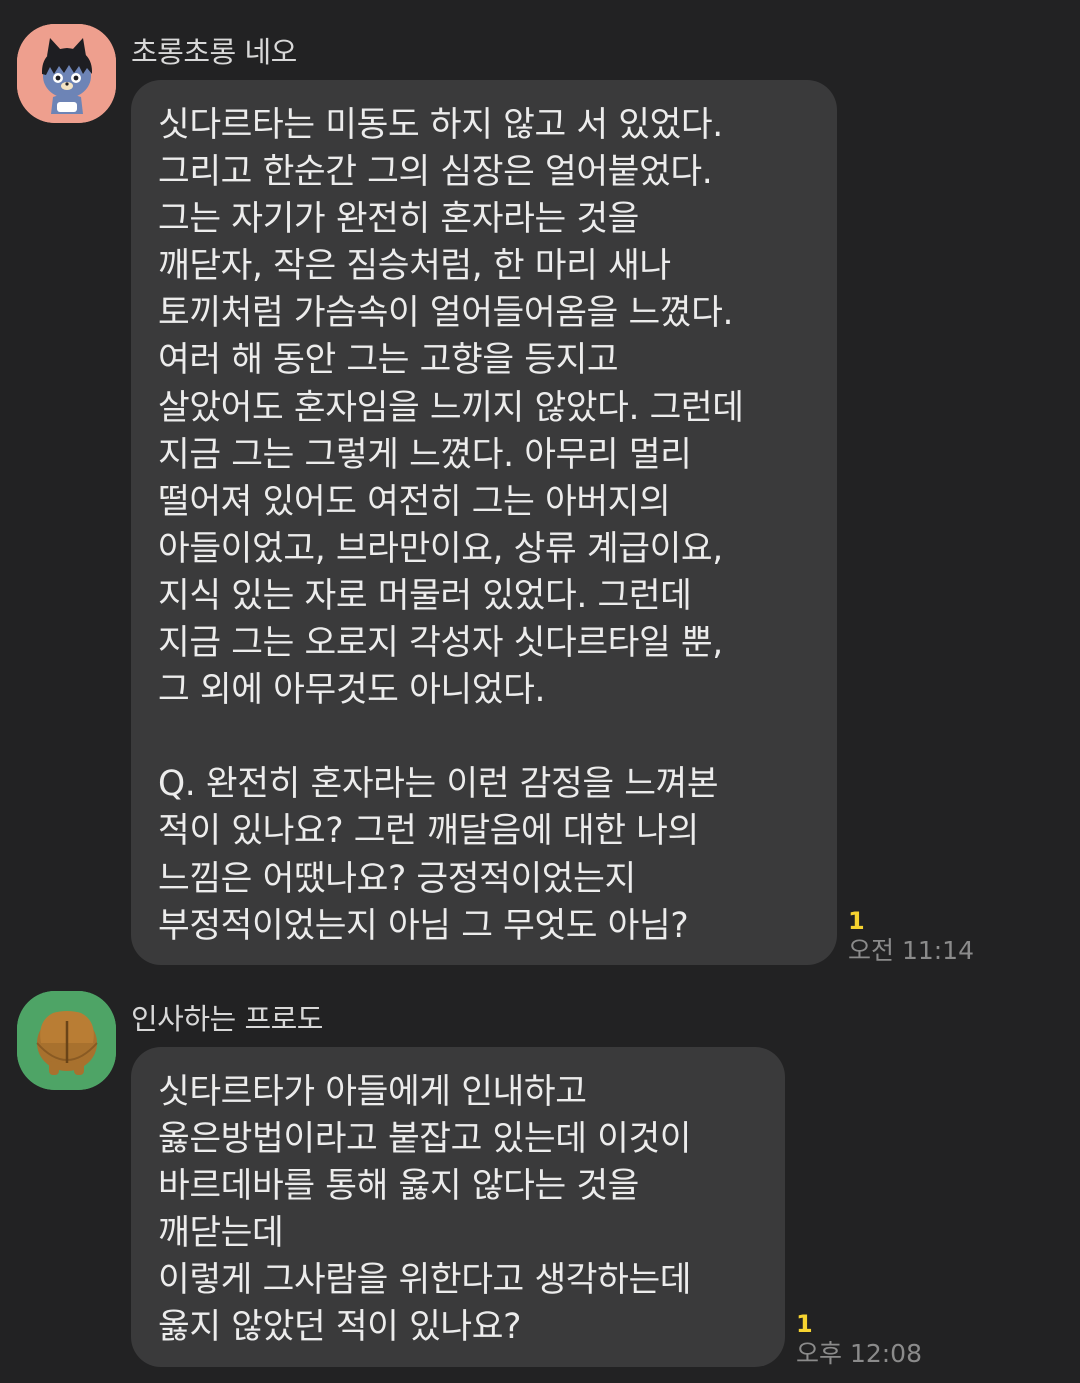 This screenshot has height=1383, width=1080. I want to click on frodo-avatar-icon, so click(66, 1040).